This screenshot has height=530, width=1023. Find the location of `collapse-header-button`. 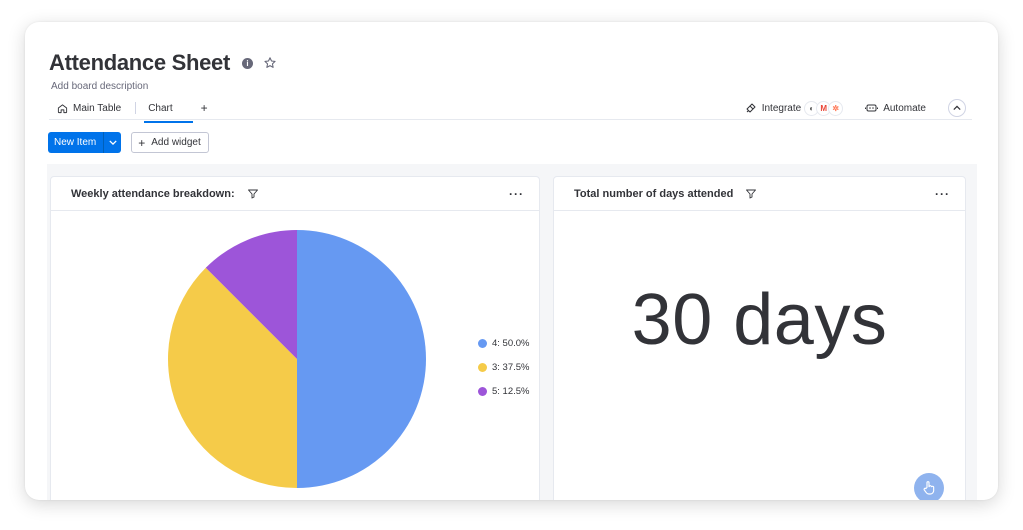

collapse-header-button is located at coordinates (957, 108).